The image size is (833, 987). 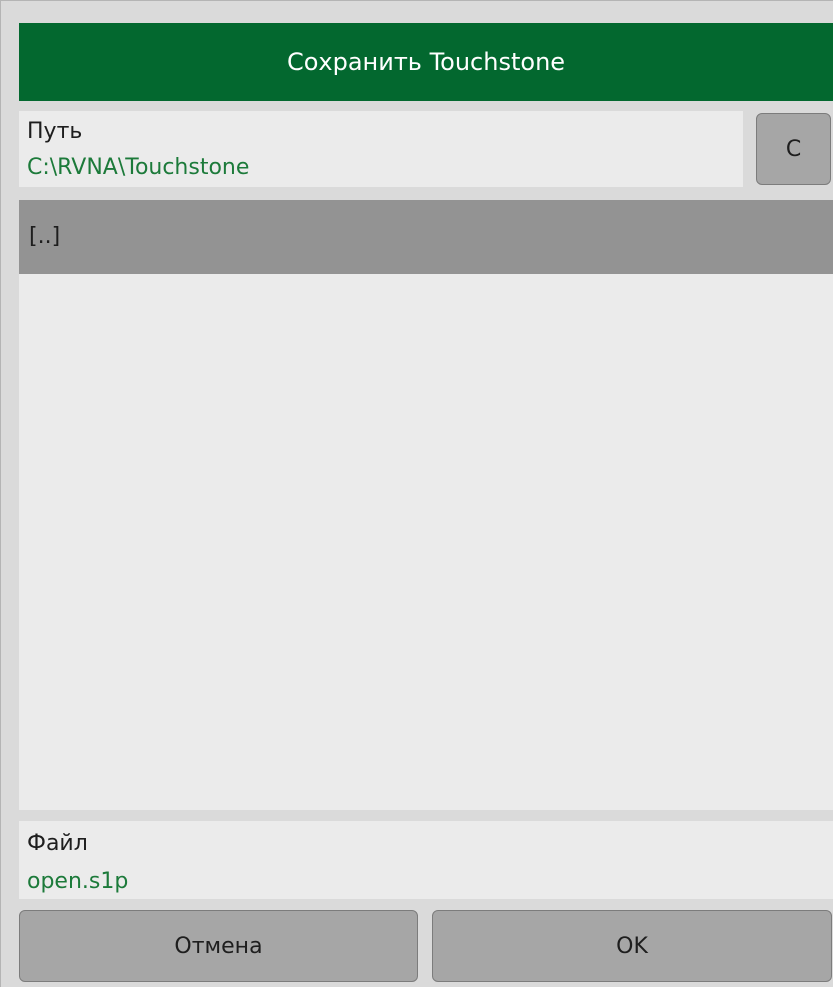 What do you see at coordinates (426, 237) in the screenshot?
I see `list-item-parent-directory: [..]` at bounding box center [426, 237].